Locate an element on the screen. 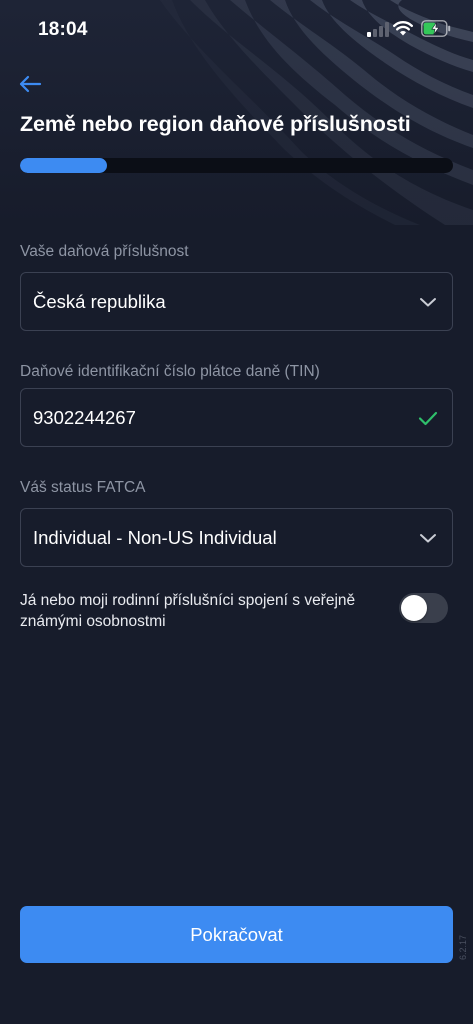 The height and width of the screenshot is (1024, 473). status-bar: 18:04 is located at coordinates (236, 30).